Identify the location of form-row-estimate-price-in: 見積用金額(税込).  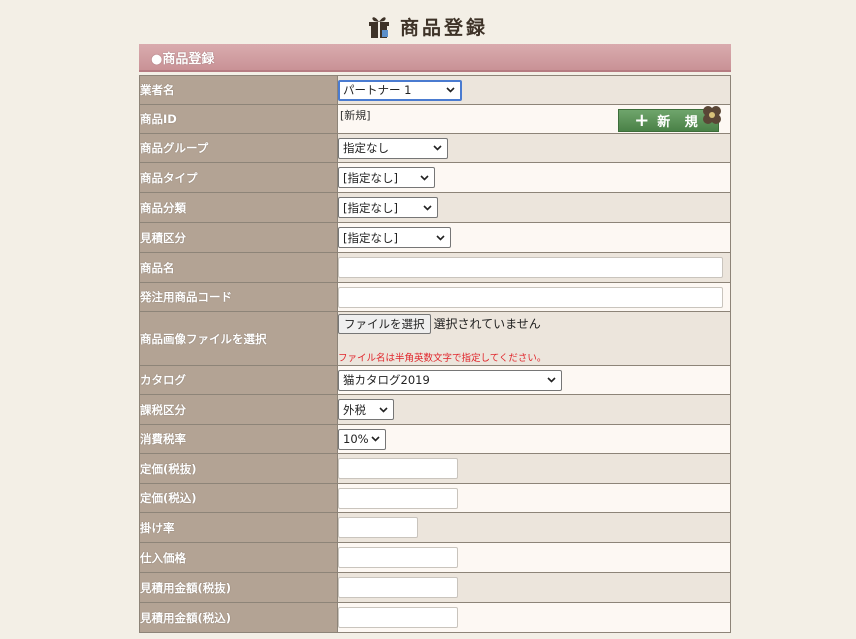
(435, 617).